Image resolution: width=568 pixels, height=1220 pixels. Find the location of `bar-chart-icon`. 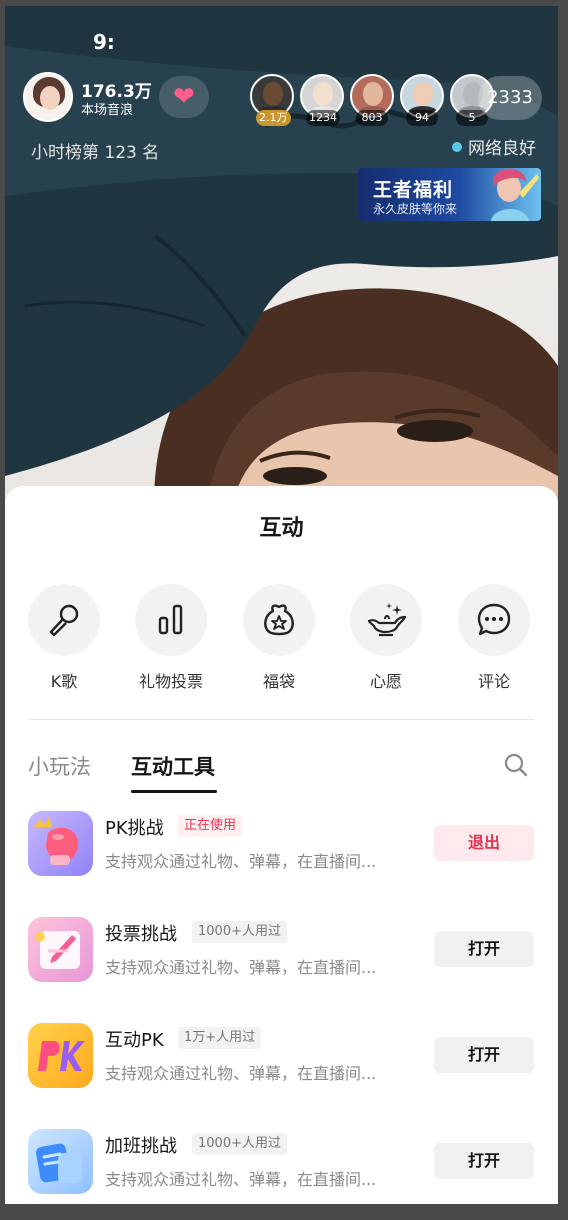

bar-chart-icon is located at coordinates (170, 619).